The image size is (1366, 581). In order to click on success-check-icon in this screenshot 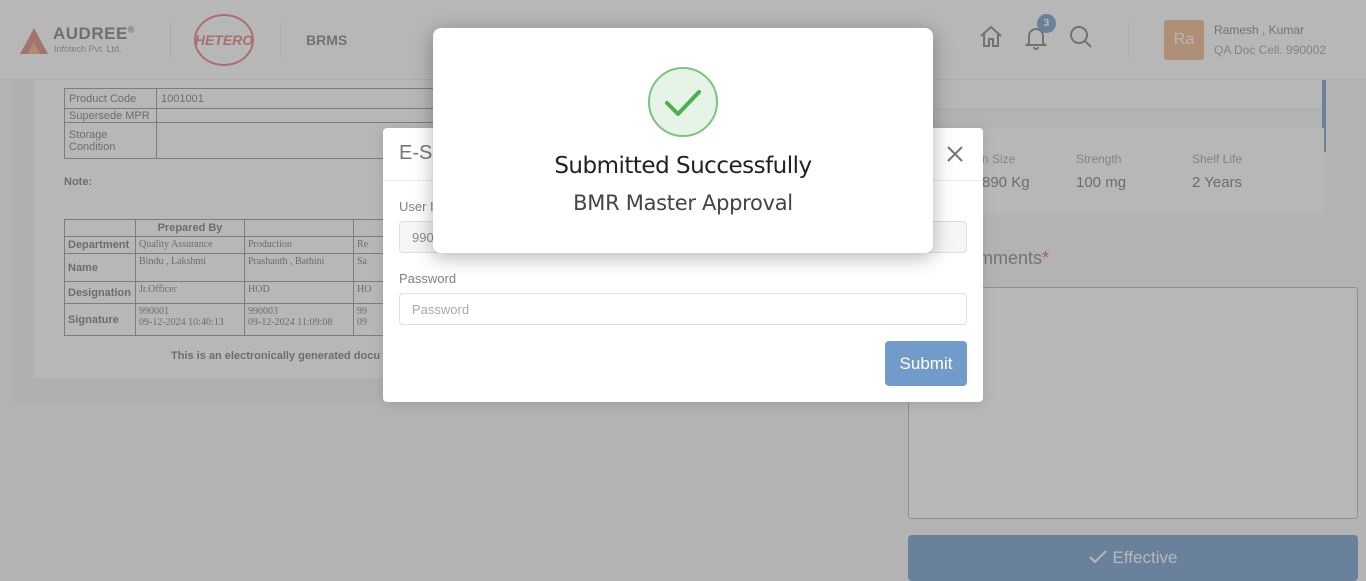, I will do `click(683, 102)`.